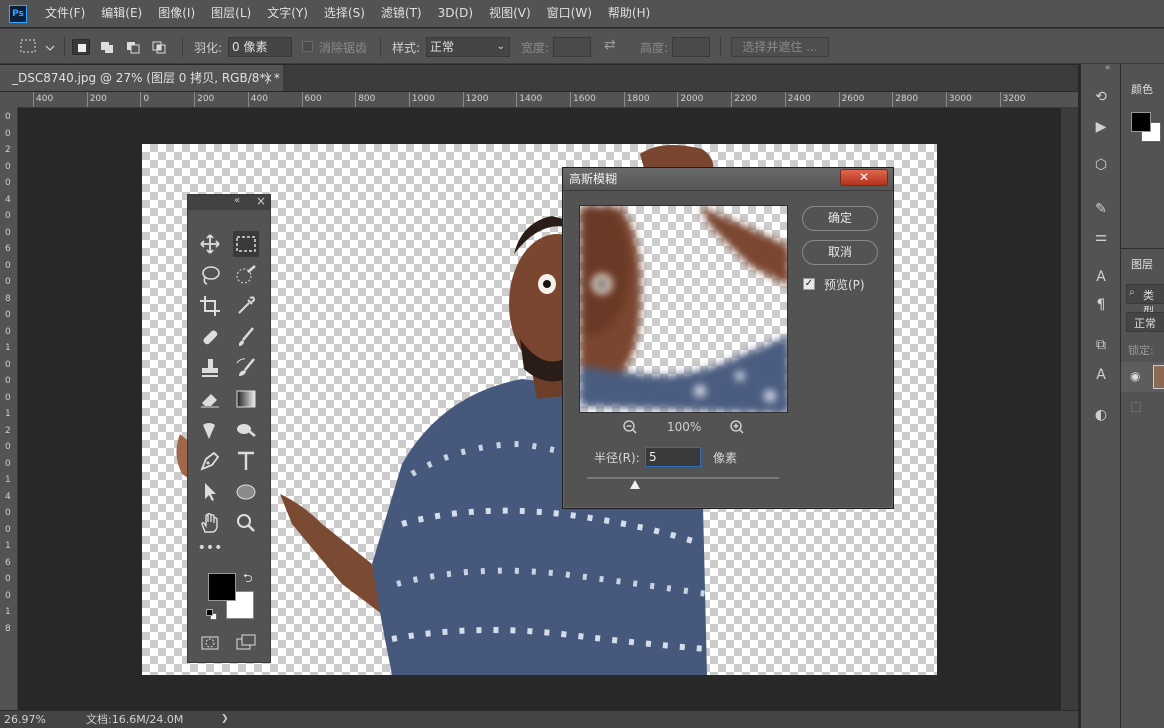  I want to click on tool-preset-picker, so click(38, 47).